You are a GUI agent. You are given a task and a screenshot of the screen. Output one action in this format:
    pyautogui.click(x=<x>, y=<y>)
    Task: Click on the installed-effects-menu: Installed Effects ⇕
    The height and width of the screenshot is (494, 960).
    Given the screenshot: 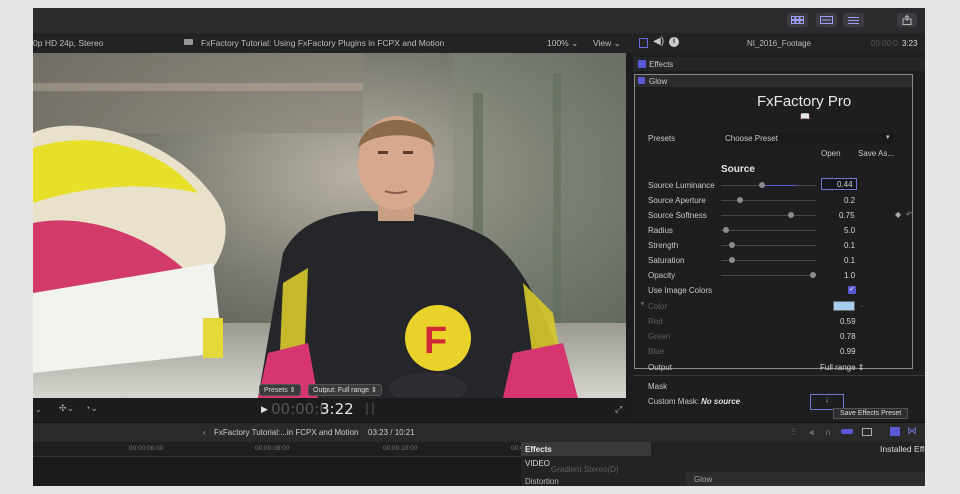 What is the action you would take?
    pyautogui.click(x=902, y=449)
    